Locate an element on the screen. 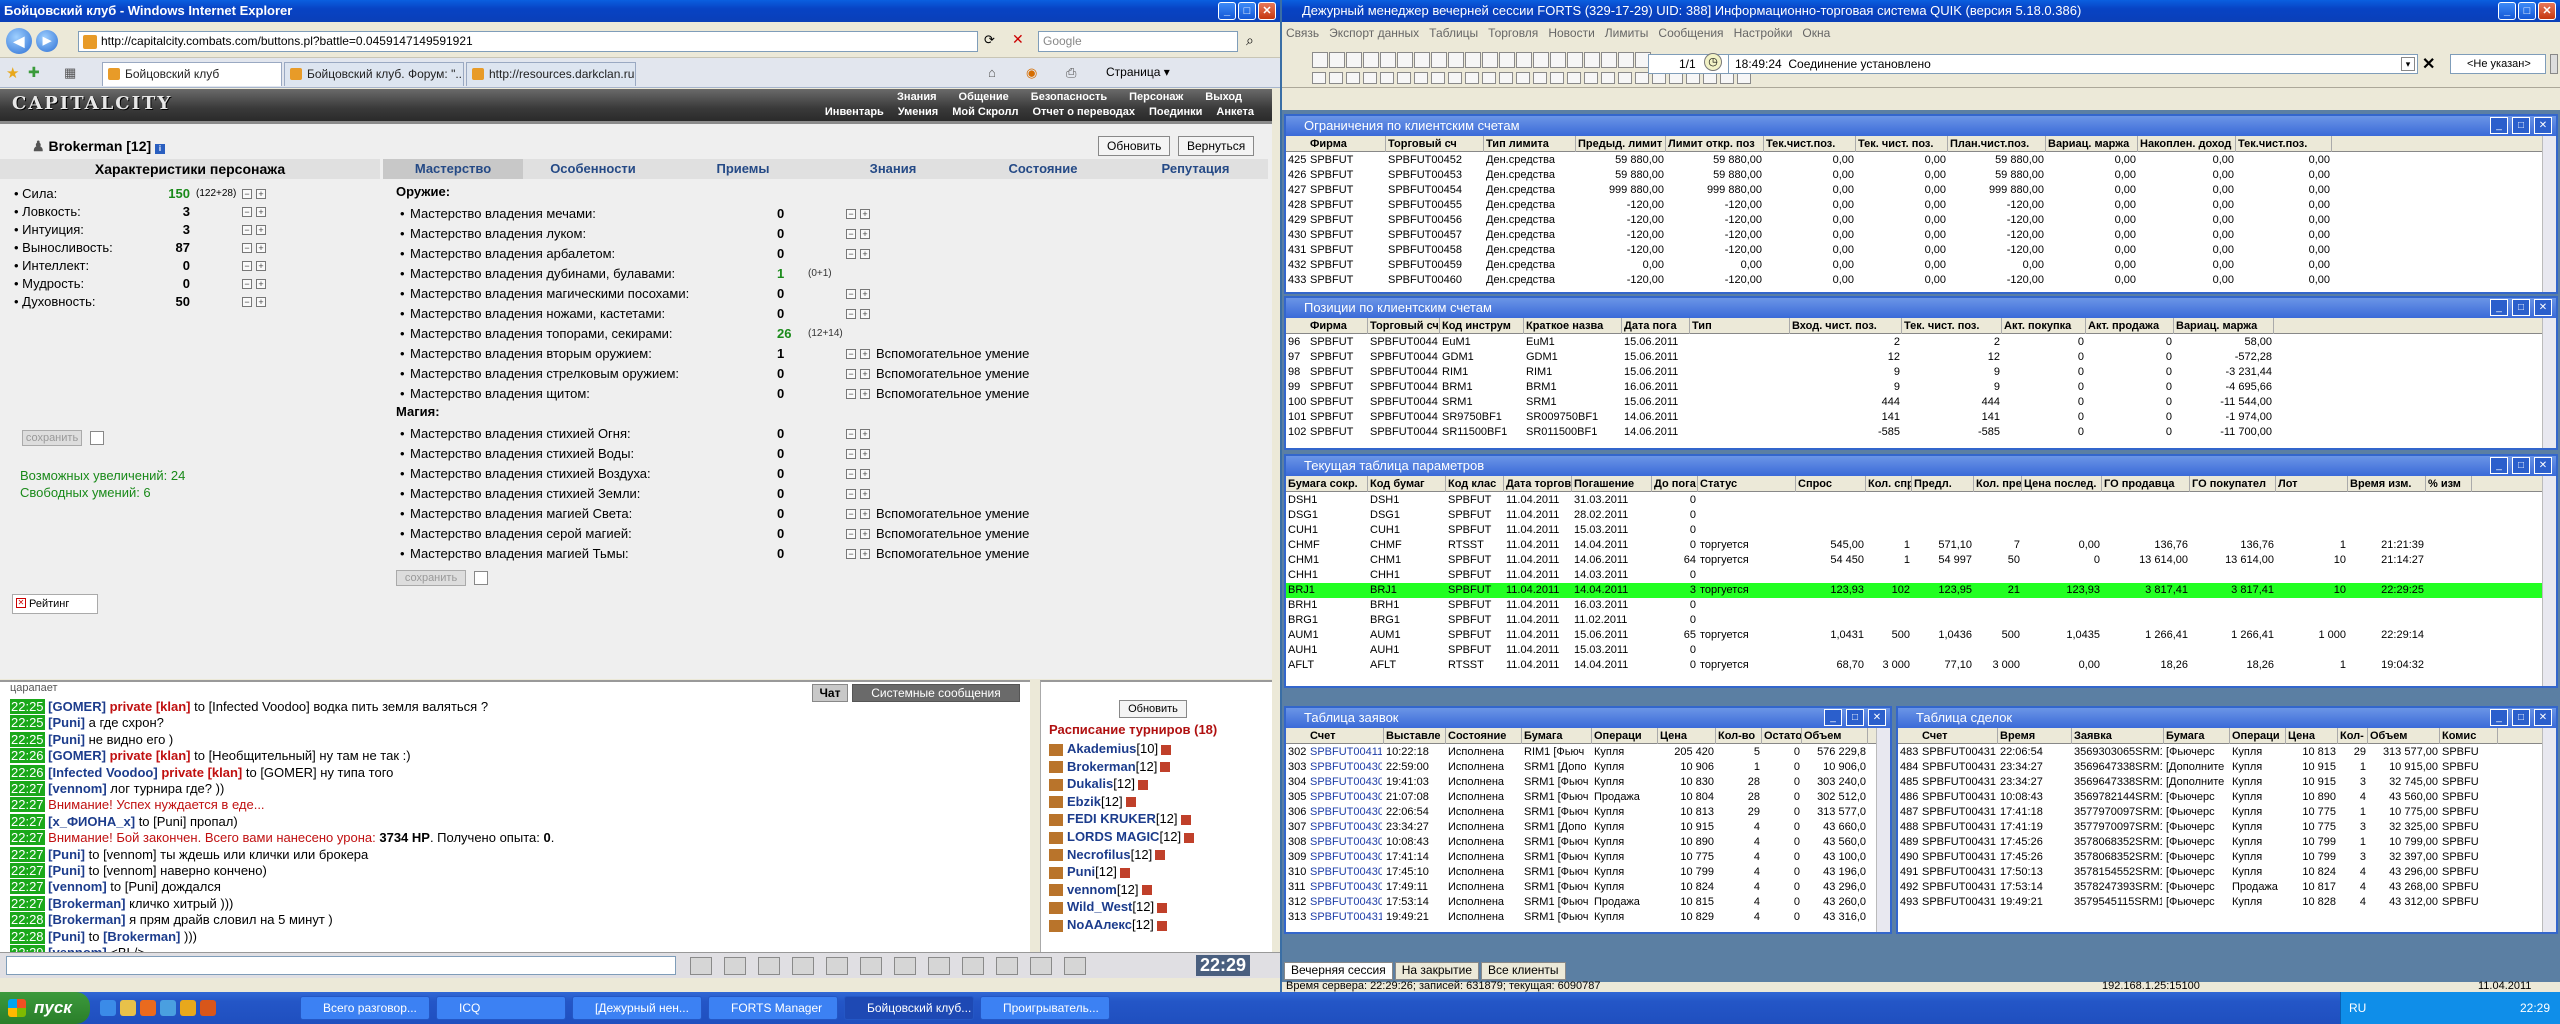 Image resolution: width=2560 pixels, height=1024 pixels. column-header: Вариац. маржа is located at coordinates (2092, 144).